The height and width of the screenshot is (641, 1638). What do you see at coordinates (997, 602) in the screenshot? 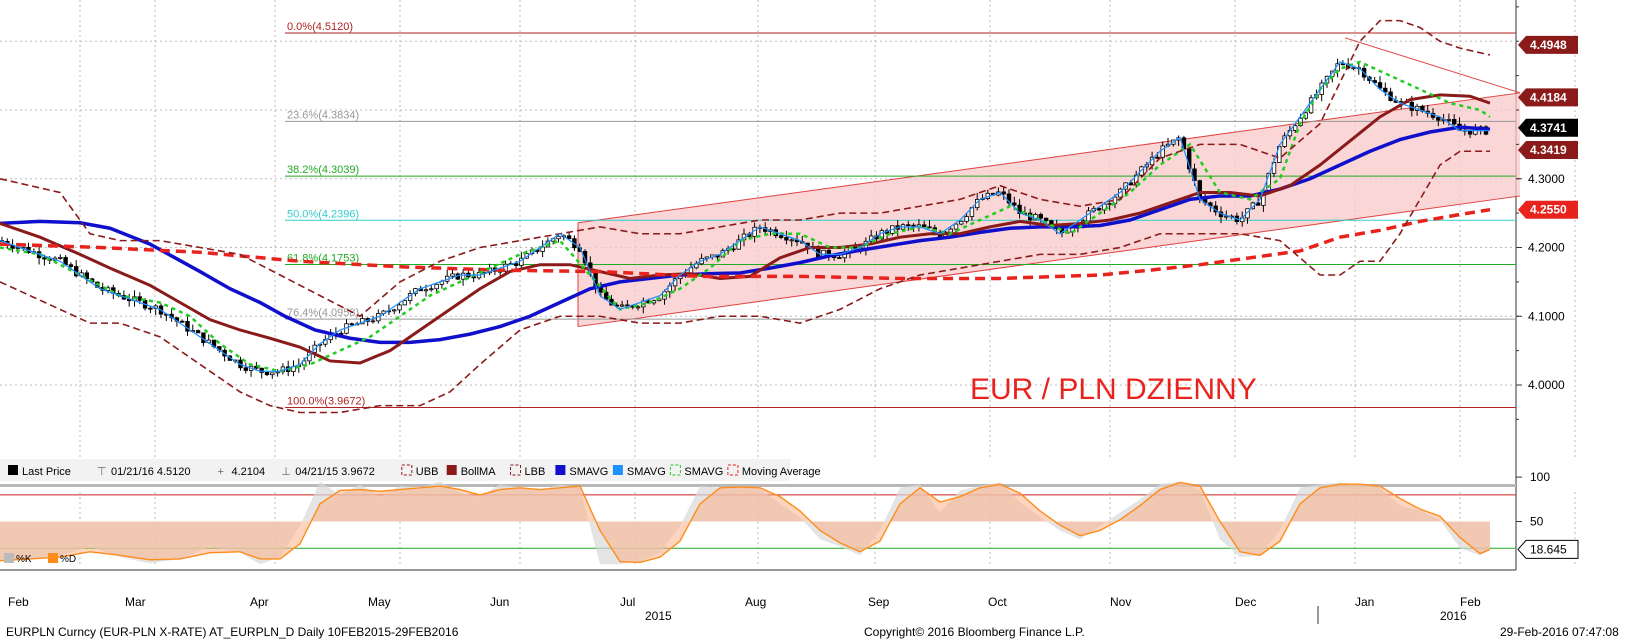
I see `x-month-label: Oct` at bounding box center [997, 602].